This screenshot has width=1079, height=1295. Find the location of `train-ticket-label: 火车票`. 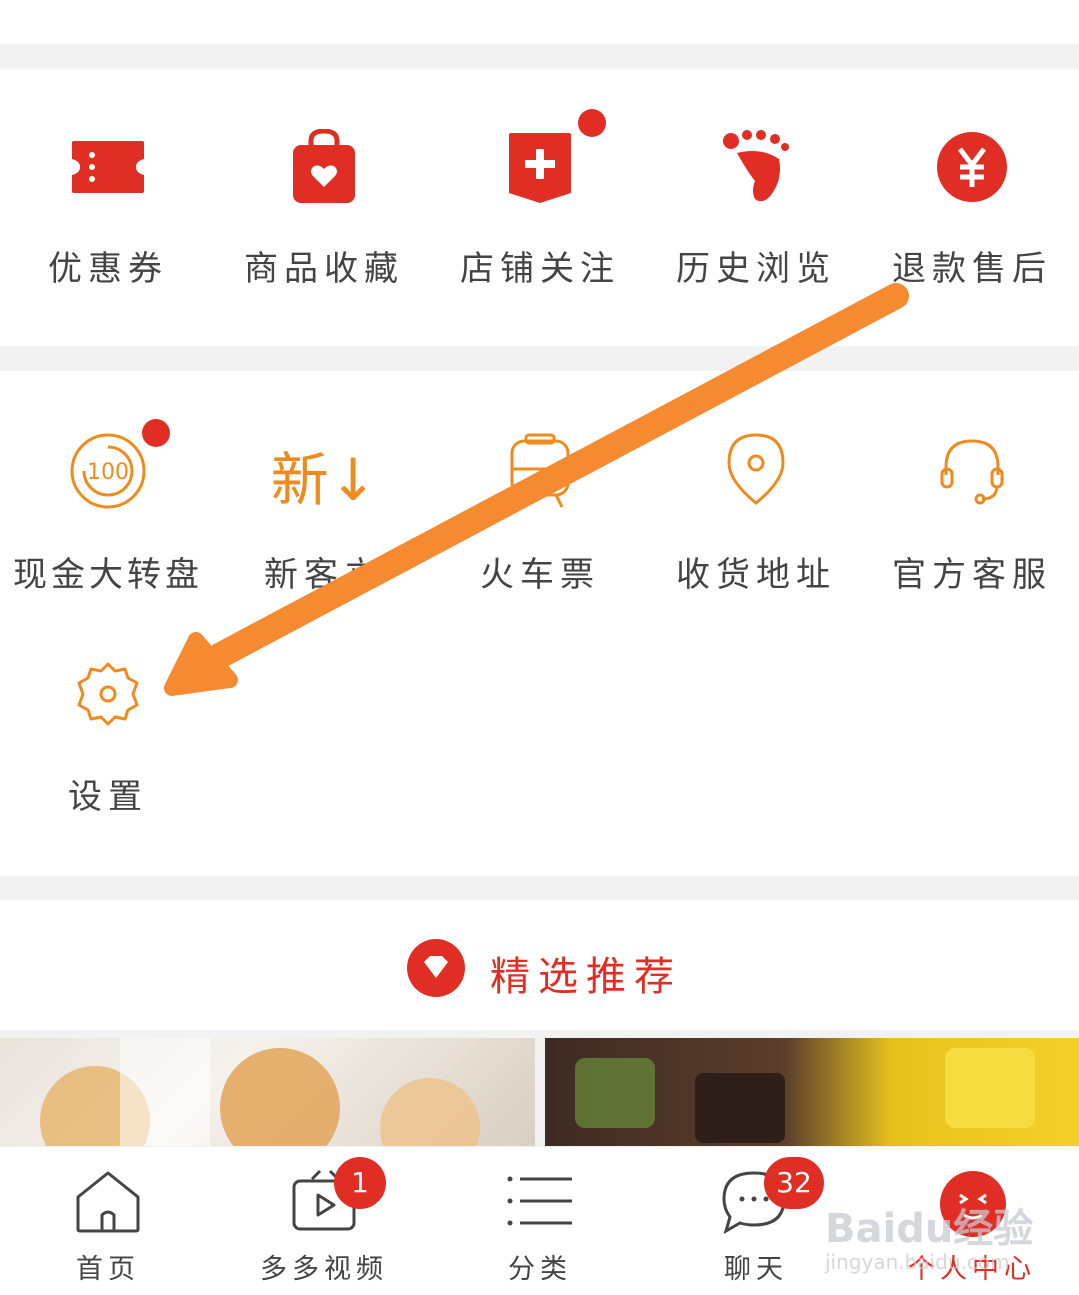

train-ticket-label: 火车票 is located at coordinates (540, 575).